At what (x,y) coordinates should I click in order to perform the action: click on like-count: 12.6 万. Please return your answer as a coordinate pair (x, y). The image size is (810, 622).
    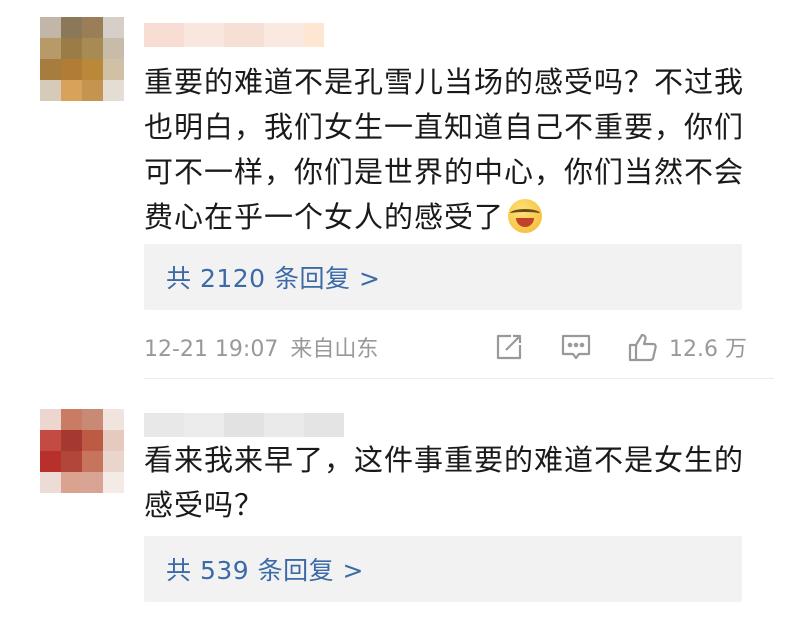
    Looking at the image, I should click on (708, 349).